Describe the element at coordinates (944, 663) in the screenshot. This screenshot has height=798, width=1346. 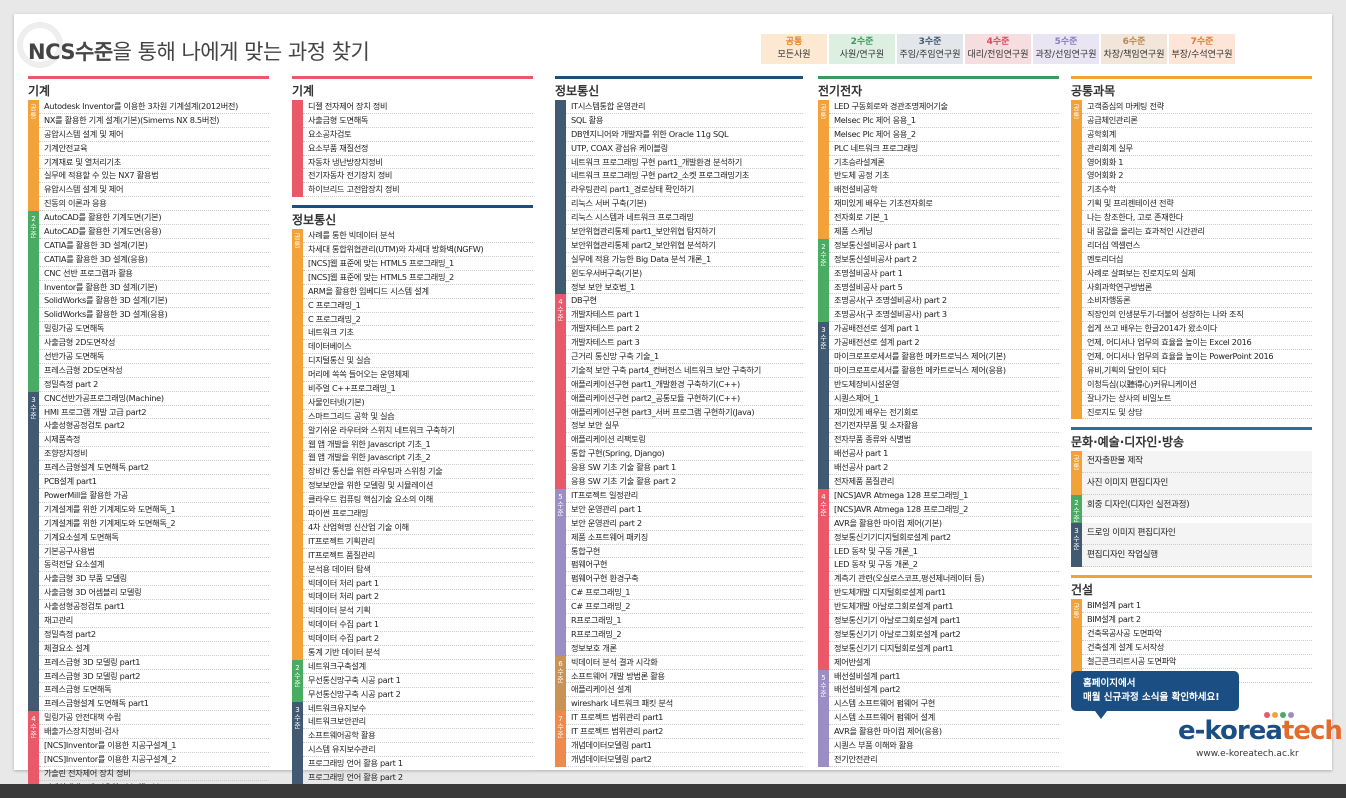
I see `course-item: 제어반설계` at that location.